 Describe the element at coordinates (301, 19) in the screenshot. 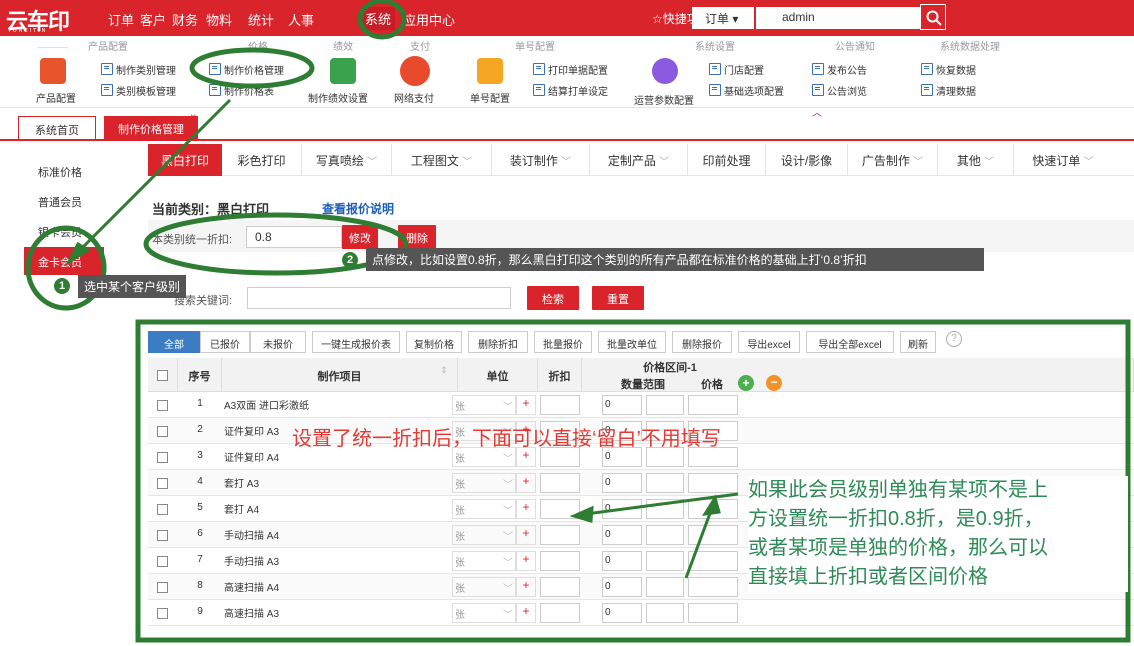

I see `nav-hr: 人事` at that location.